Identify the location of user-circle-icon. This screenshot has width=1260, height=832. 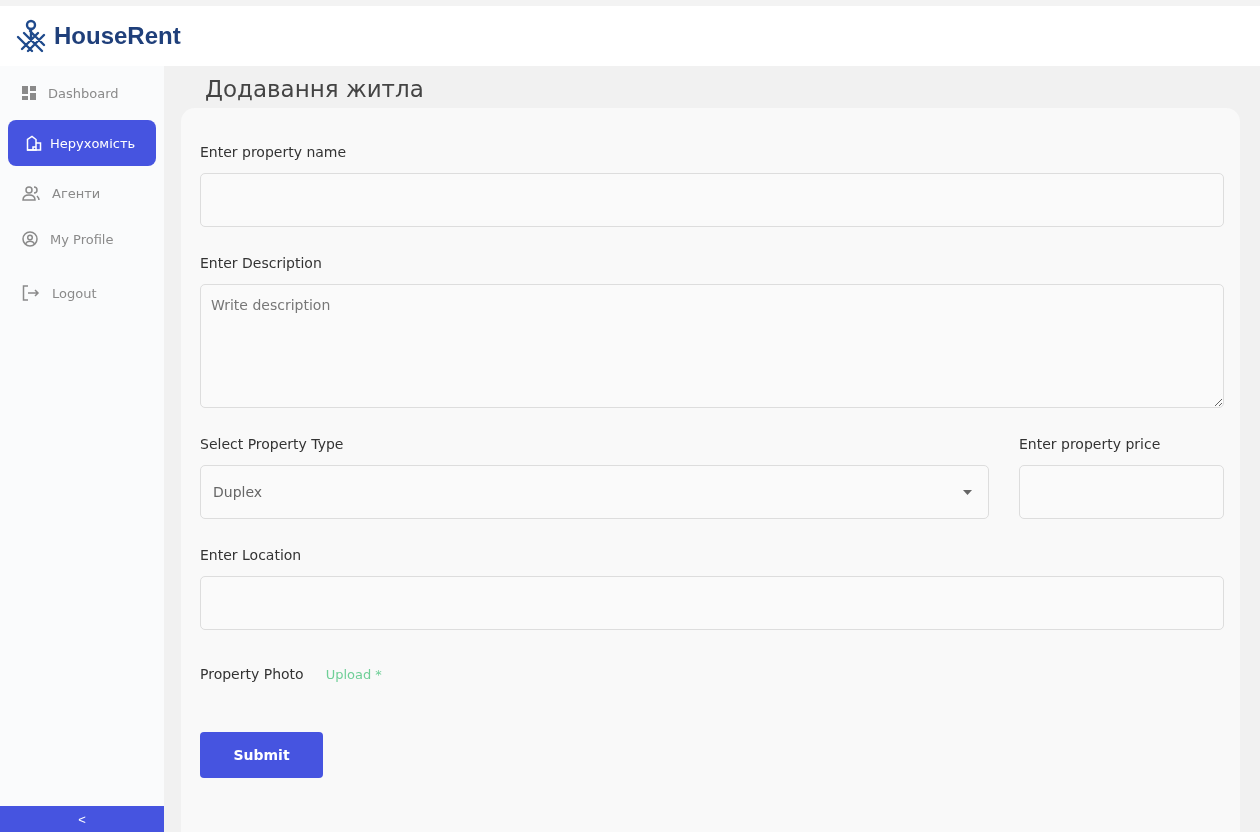
(30, 239).